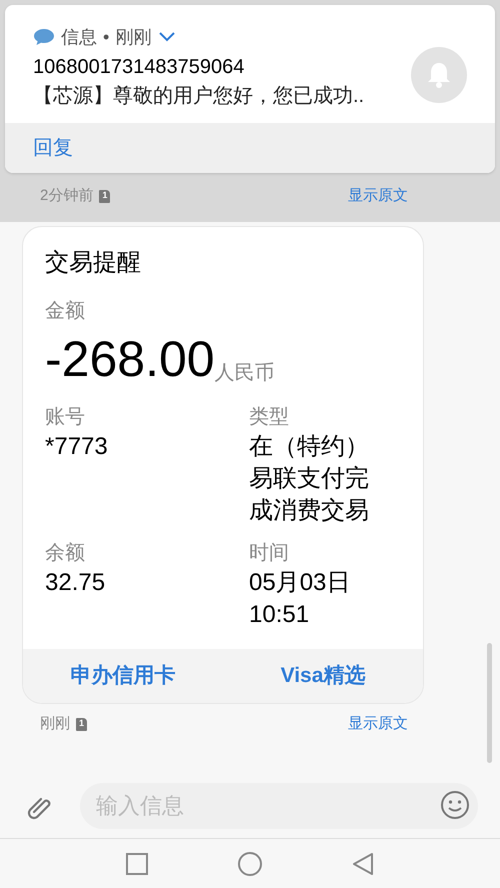 The width and height of the screenshot is (500, 888). Describe the element at coordinates (67, 196) in the screenshot. I see `timestamp: 2分钟前` at that location.